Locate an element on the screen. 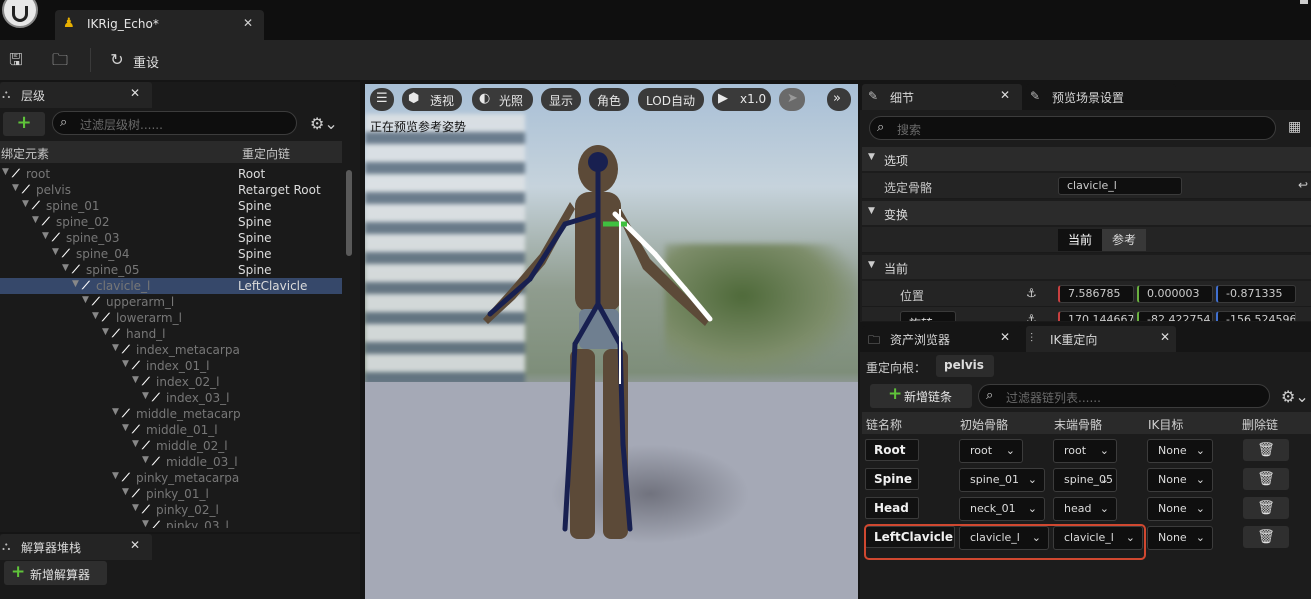 The width and height of the screenshot is (1311, 599). document-tab: ♟ IKRig_Echo* ✕ is located at coordinates (159, 25).